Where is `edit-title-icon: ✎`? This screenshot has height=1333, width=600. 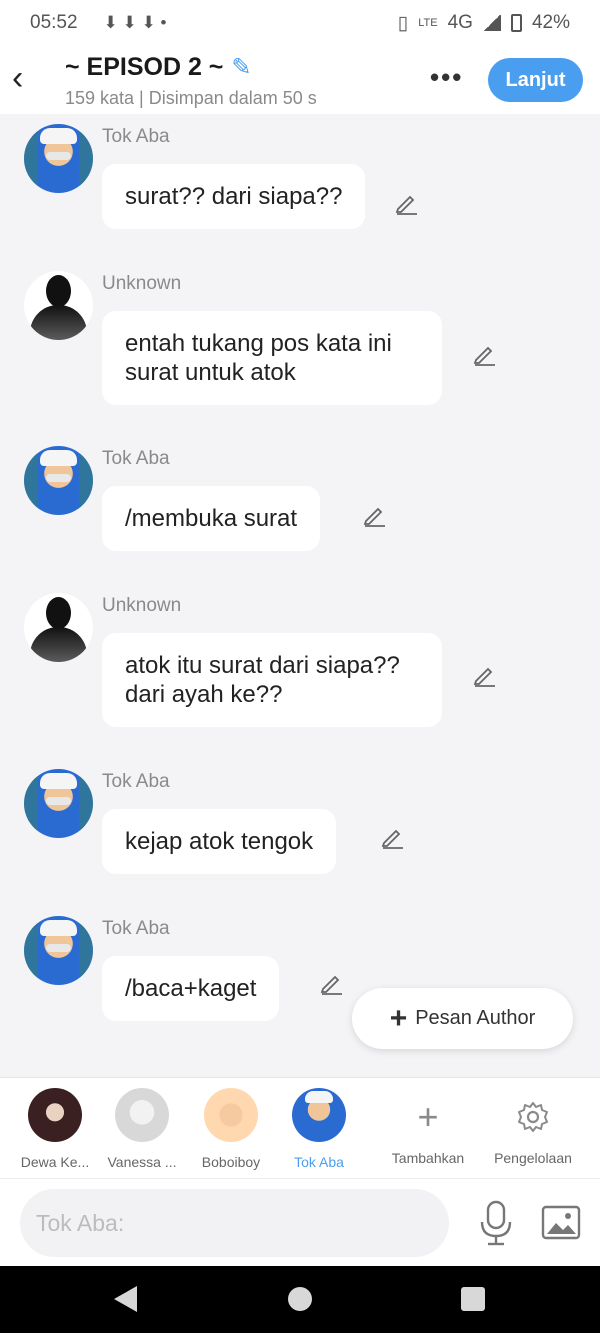 edit-title-icon: ✎ is located at coordinates (241, 67).